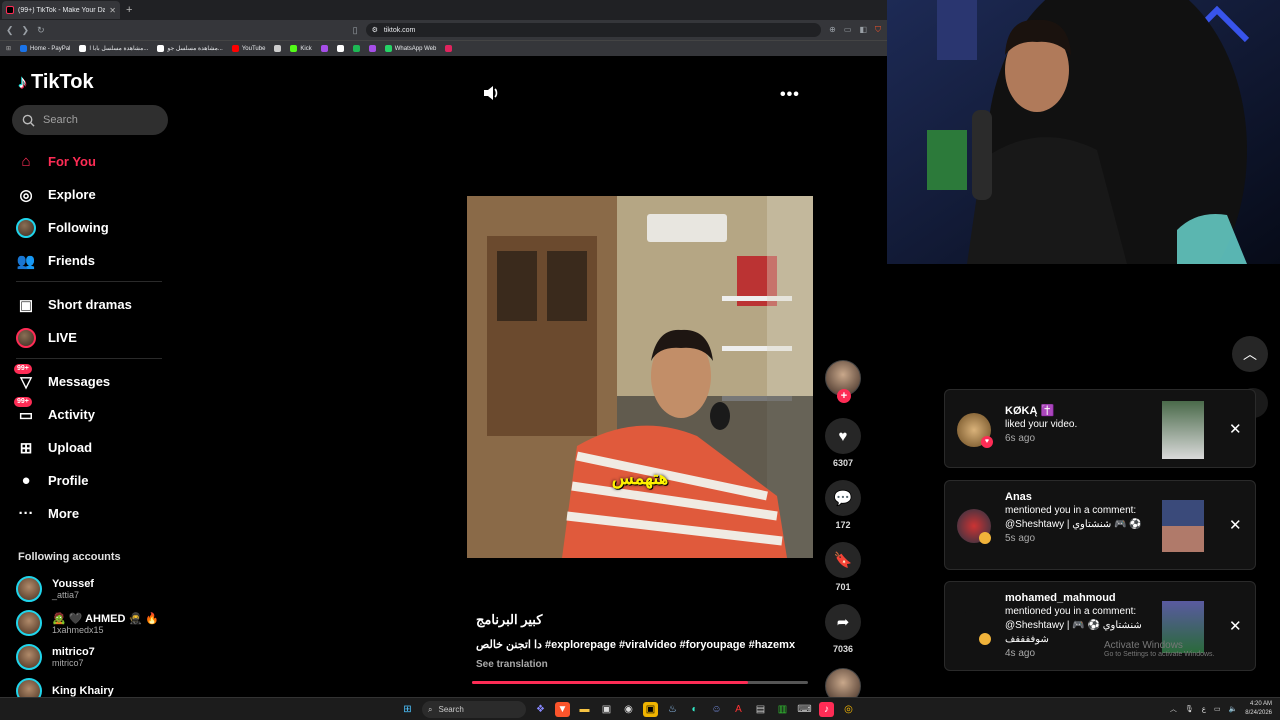 The width and height of the screenshot is (1280, 720). Describe the element at coordinates (843, 436) in the screenshot. I see `like-button: ♥` at that location.